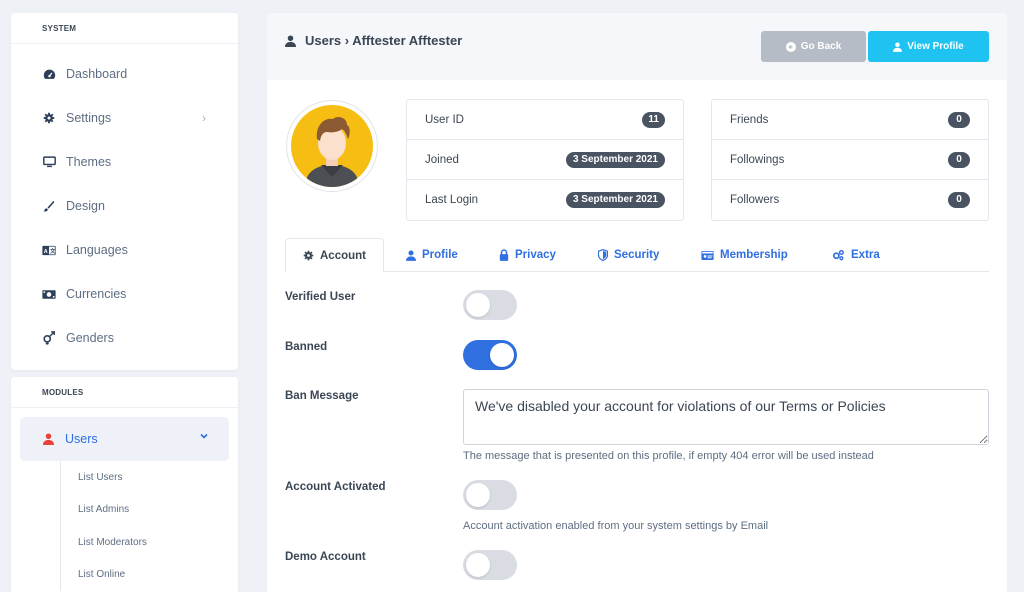 The height and width of the screenshot is (592, 1024). Describe the element at coordinates (49, 294) in the screenshot. I see `money-icon` at that location.